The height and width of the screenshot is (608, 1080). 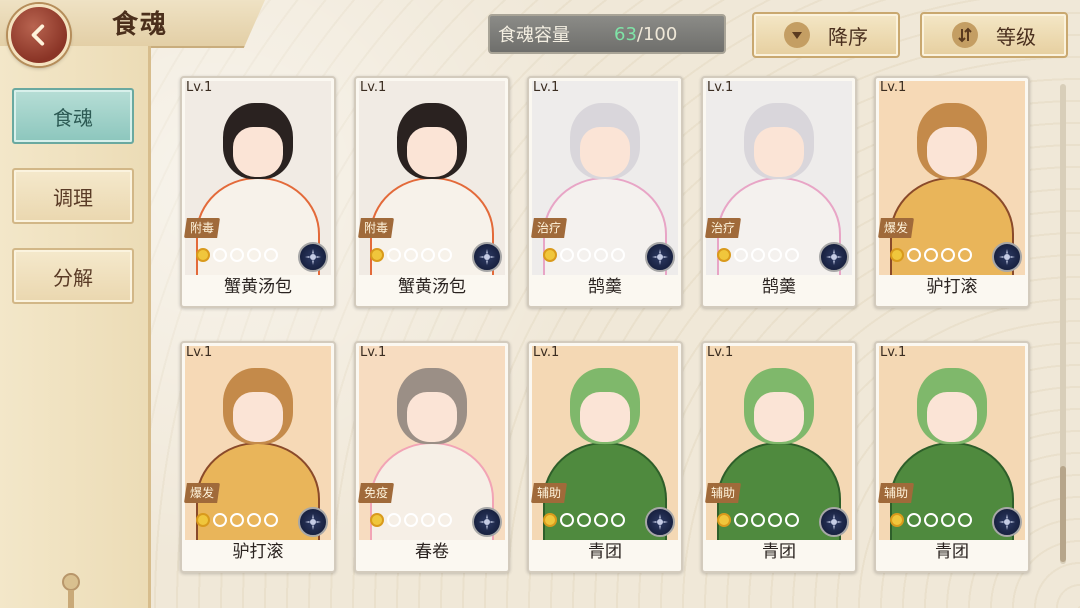 I want to click on sort-order-button: 降序, so click(x=826, y=35).